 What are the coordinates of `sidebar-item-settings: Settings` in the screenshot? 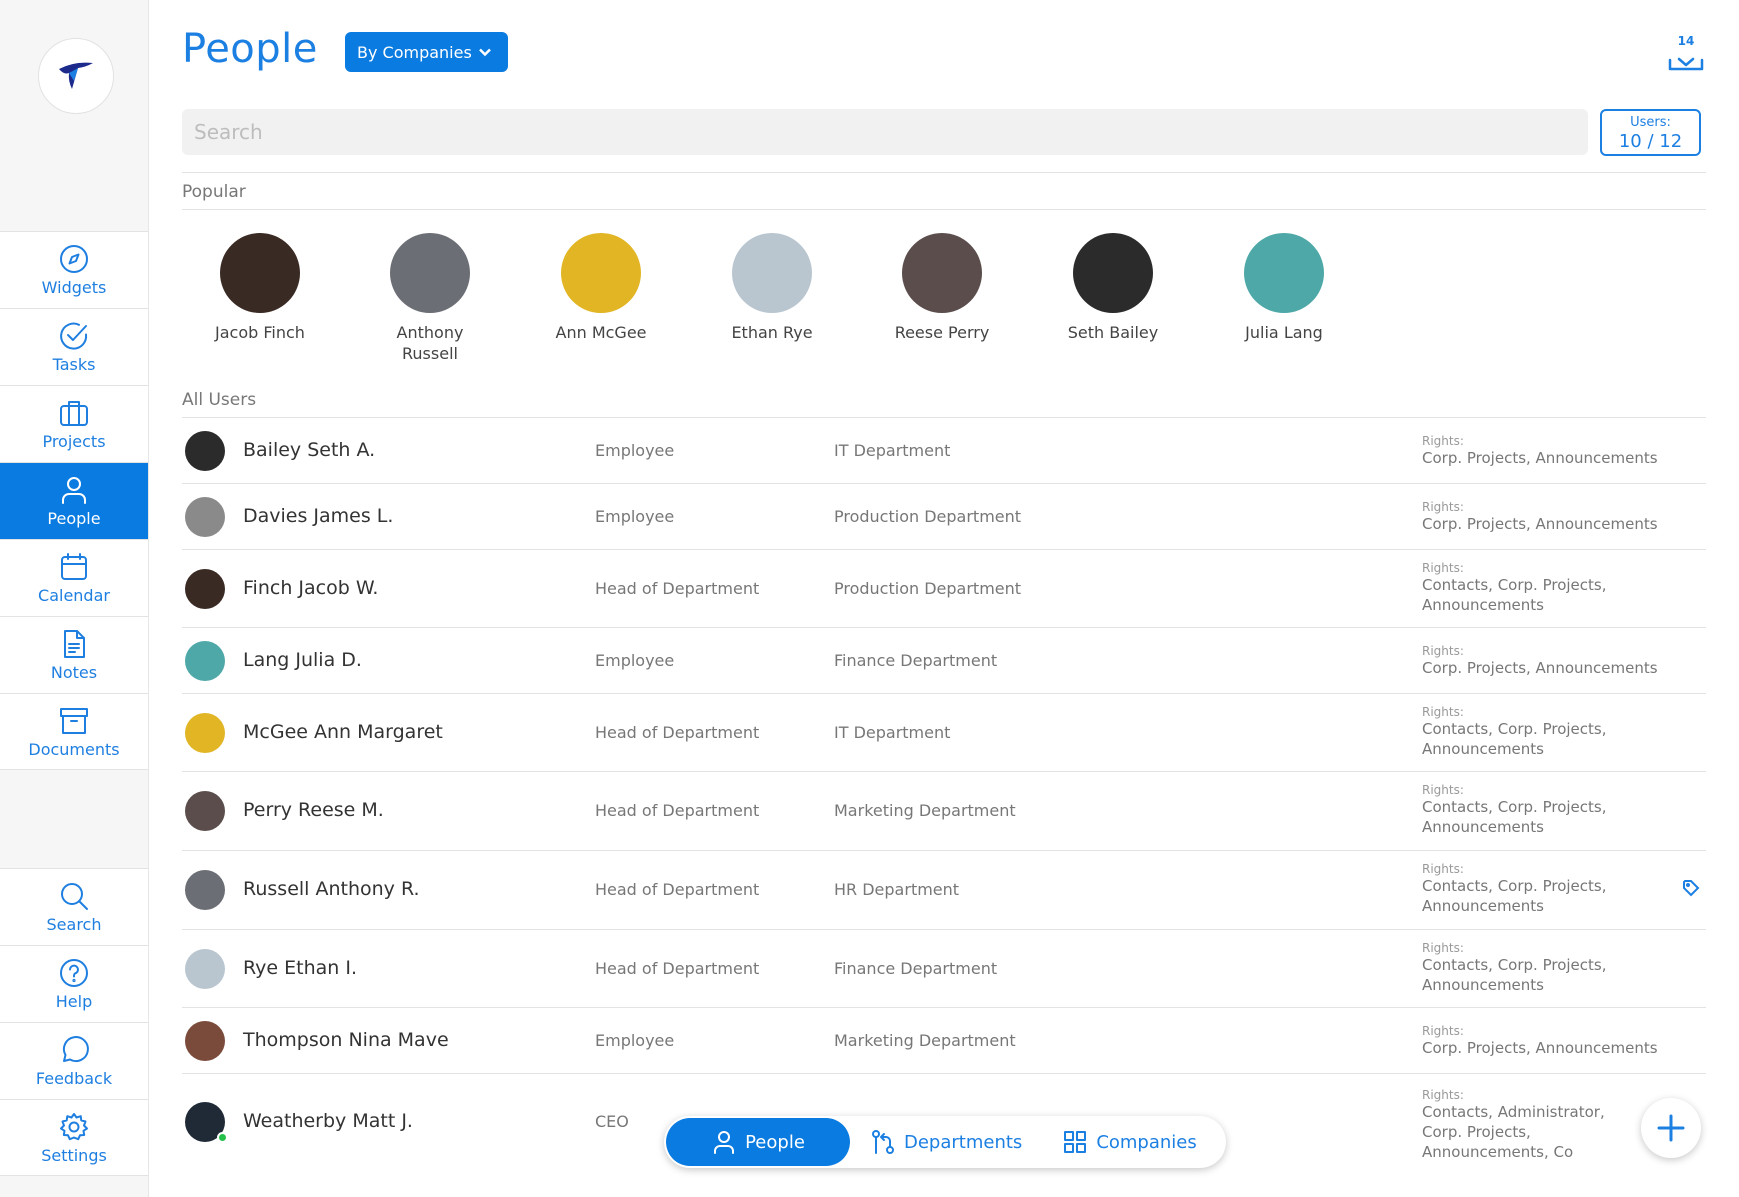 It's located at (74, 1137).